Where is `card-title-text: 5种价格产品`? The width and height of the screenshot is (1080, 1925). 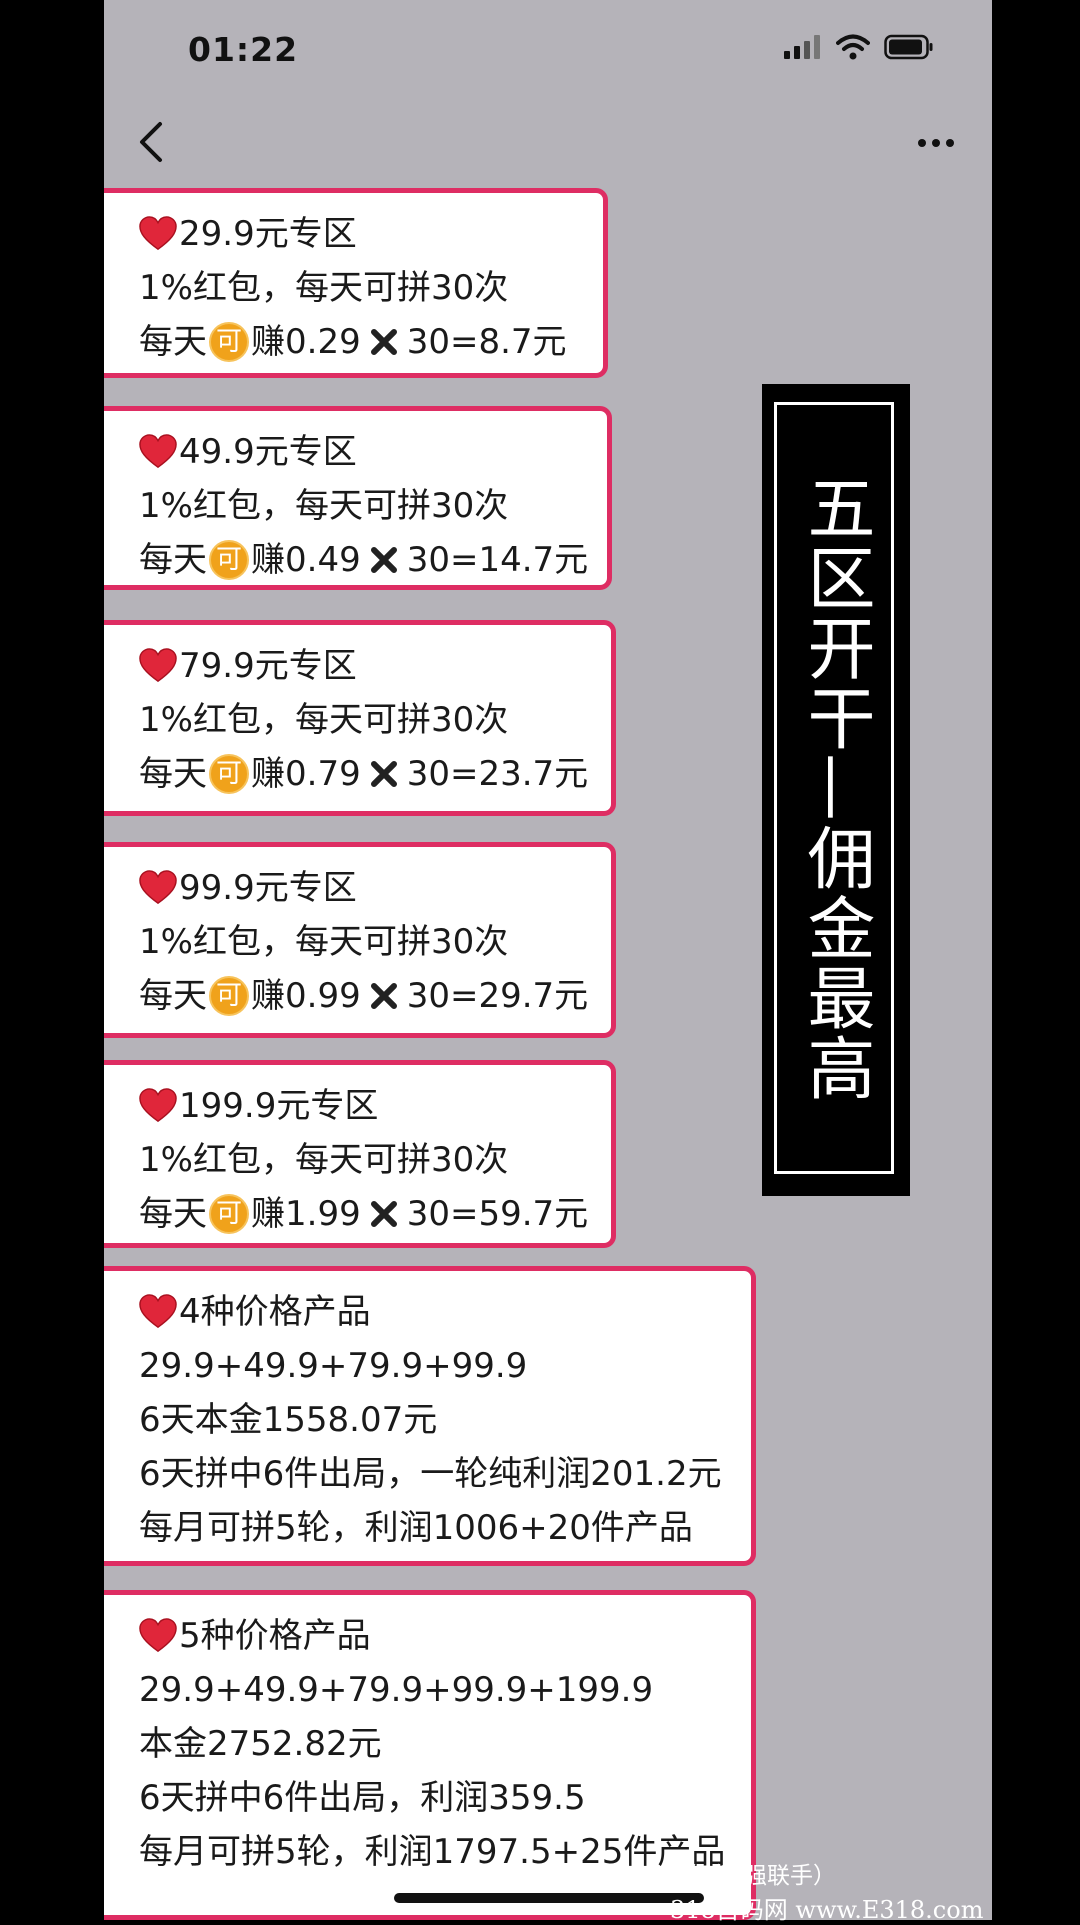
card-title-text: 5种价格产品 is located at coordinates (275, 1636).